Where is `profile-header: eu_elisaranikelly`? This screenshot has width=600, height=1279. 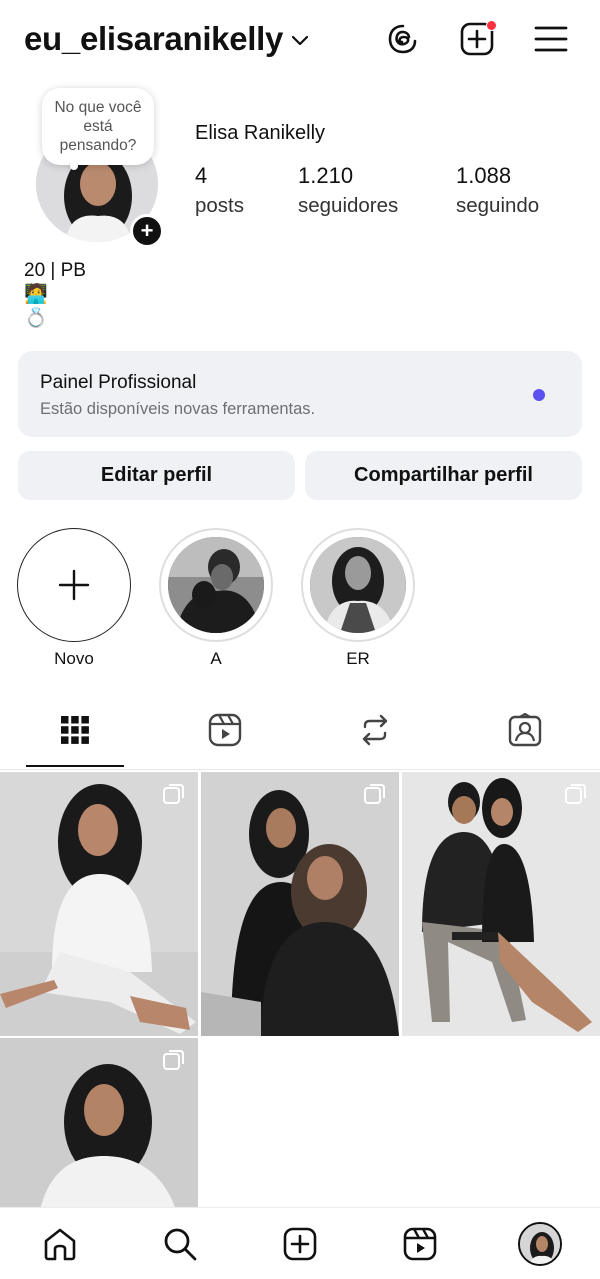 profile-header: eu_elisaranikelly is located at coordinates (300, 41).